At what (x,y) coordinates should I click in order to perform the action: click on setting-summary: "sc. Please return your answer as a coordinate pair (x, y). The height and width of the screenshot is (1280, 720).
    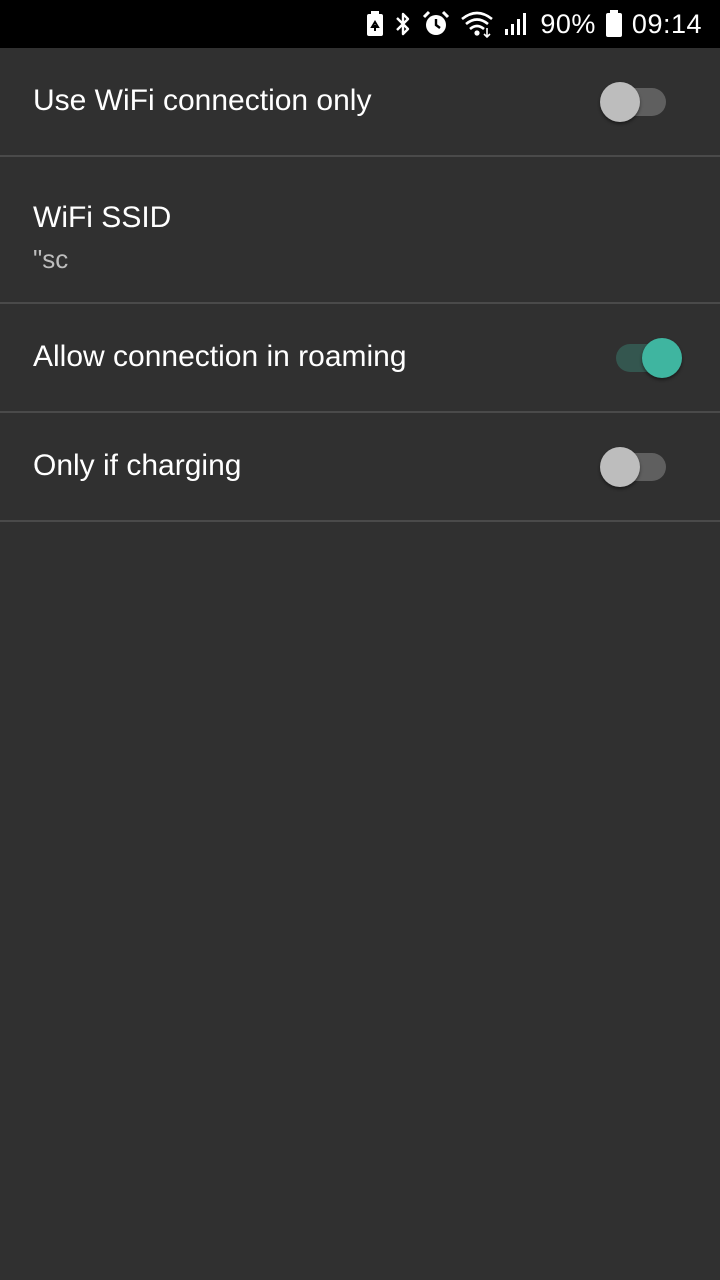
    Looking at the image, I should click on (51, 259).